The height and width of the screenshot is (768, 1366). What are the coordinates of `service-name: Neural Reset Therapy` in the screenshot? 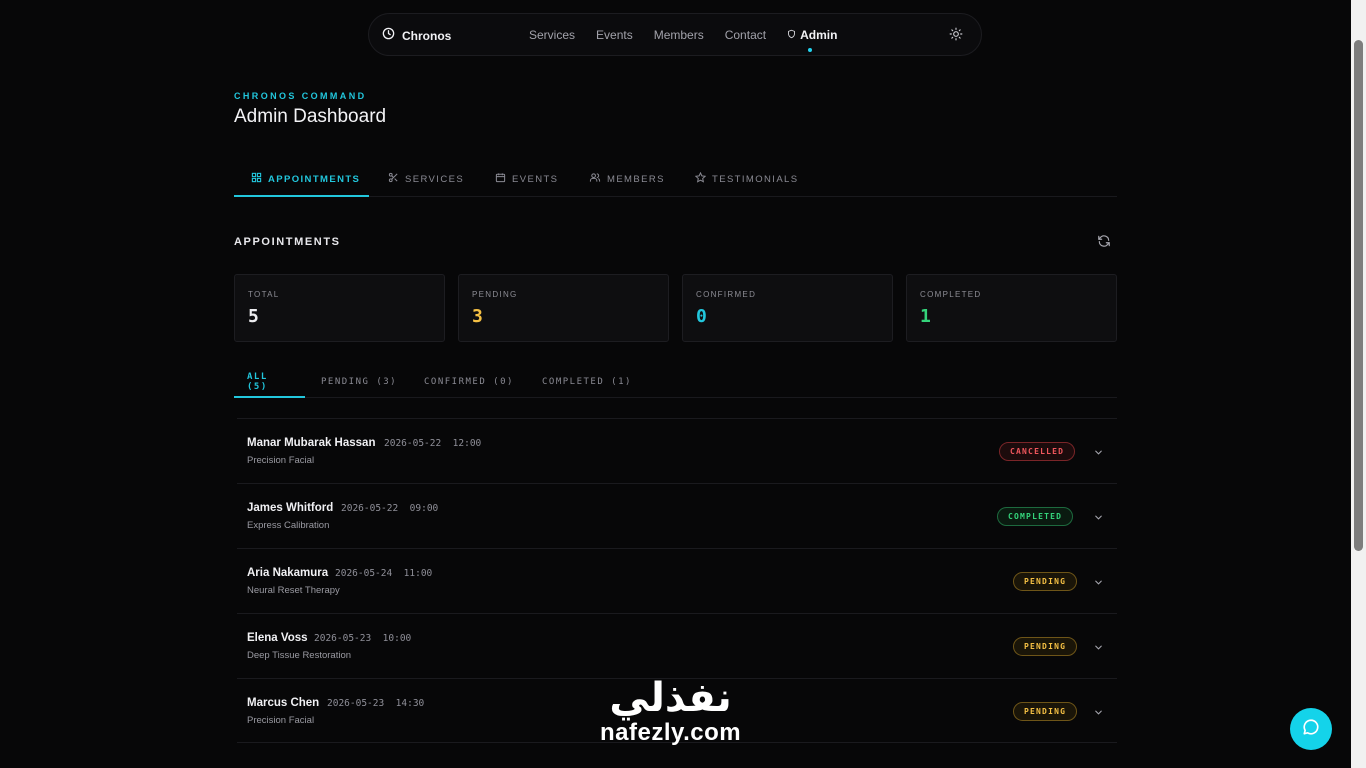 It's located at (293, 590).